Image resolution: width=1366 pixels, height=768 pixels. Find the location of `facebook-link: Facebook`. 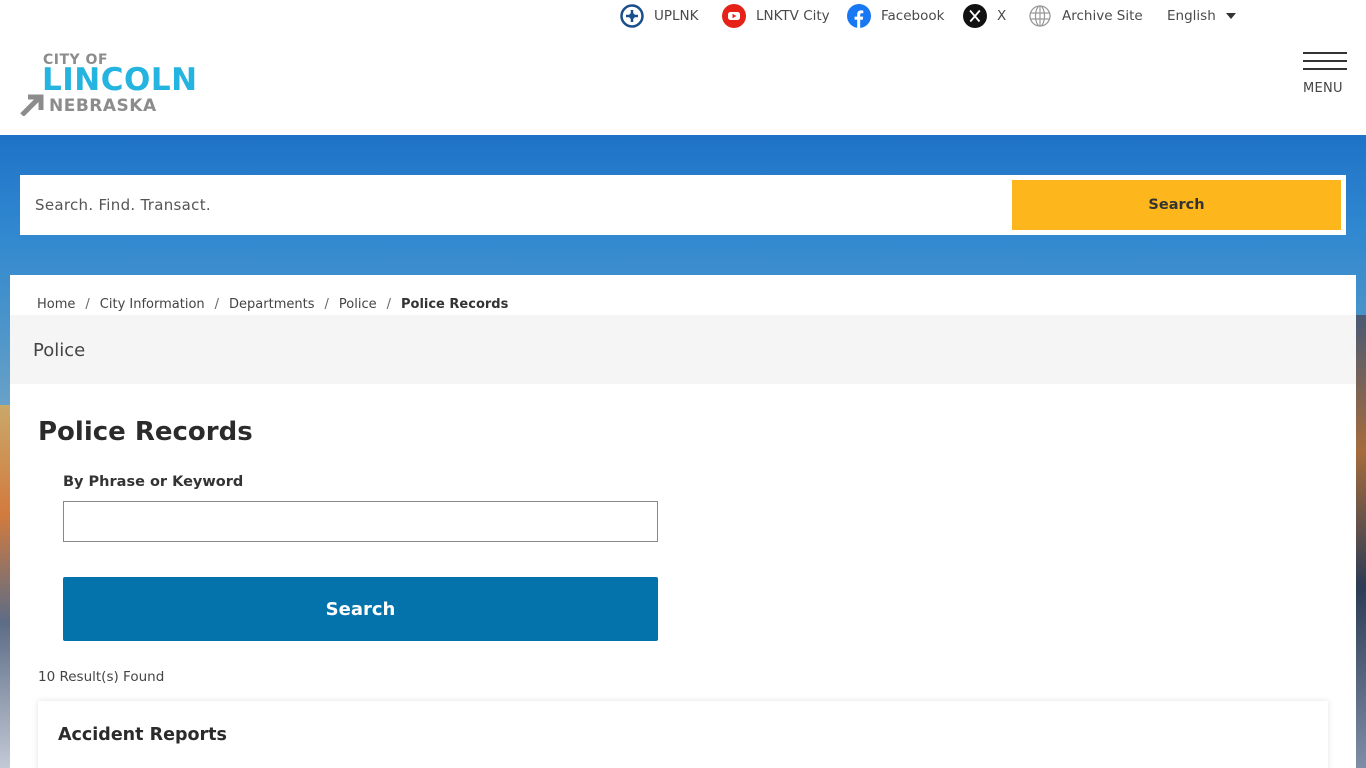

facebook-link: Facebook is located at coordinates (895, 16).